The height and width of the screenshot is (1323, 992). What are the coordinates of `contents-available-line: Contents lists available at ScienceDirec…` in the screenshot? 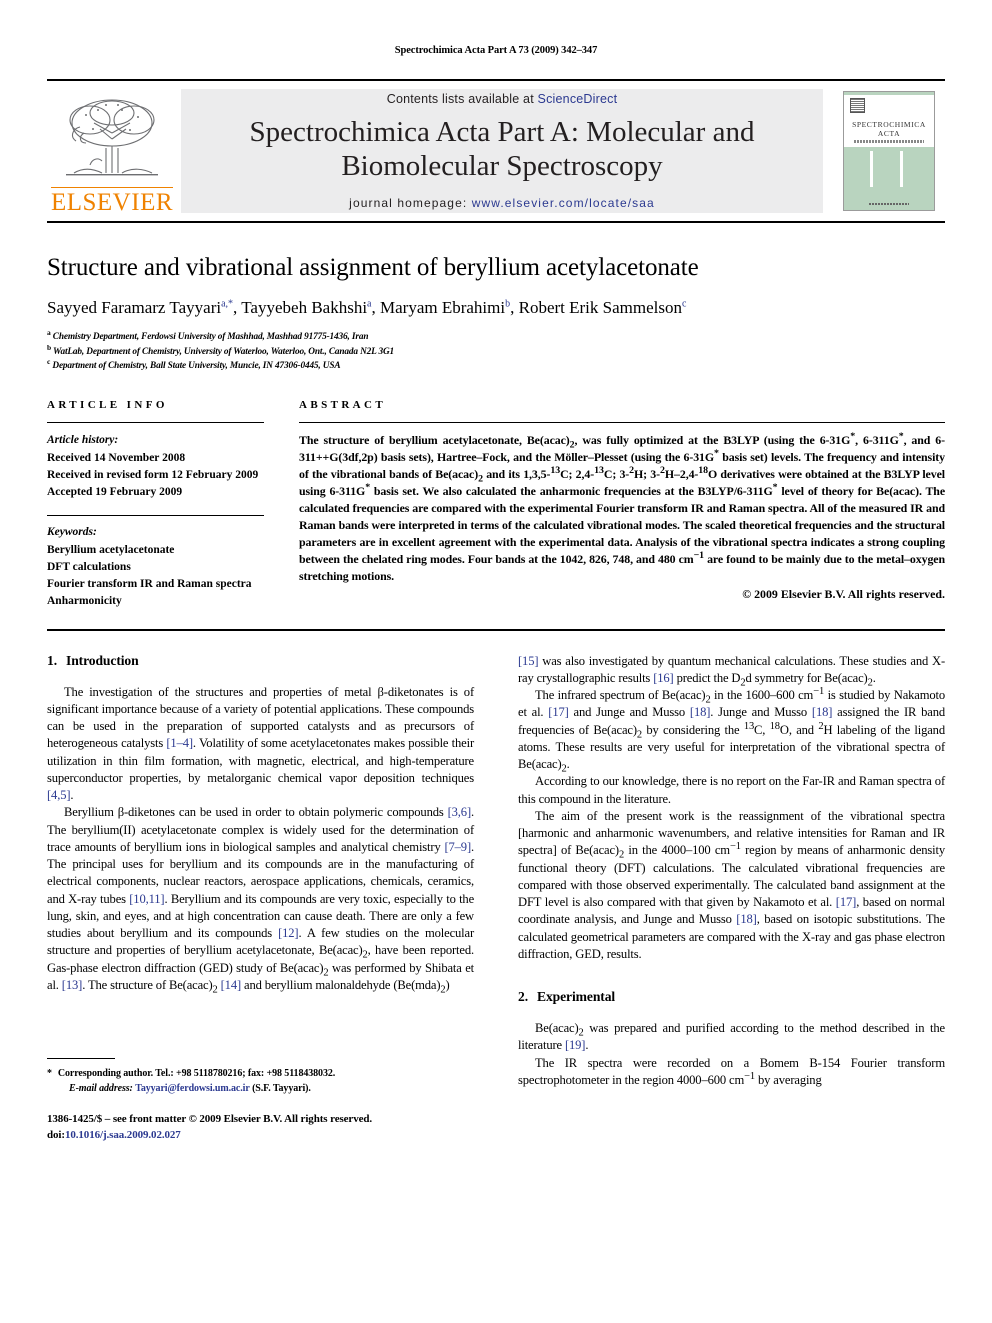 It's located at (502, 99).